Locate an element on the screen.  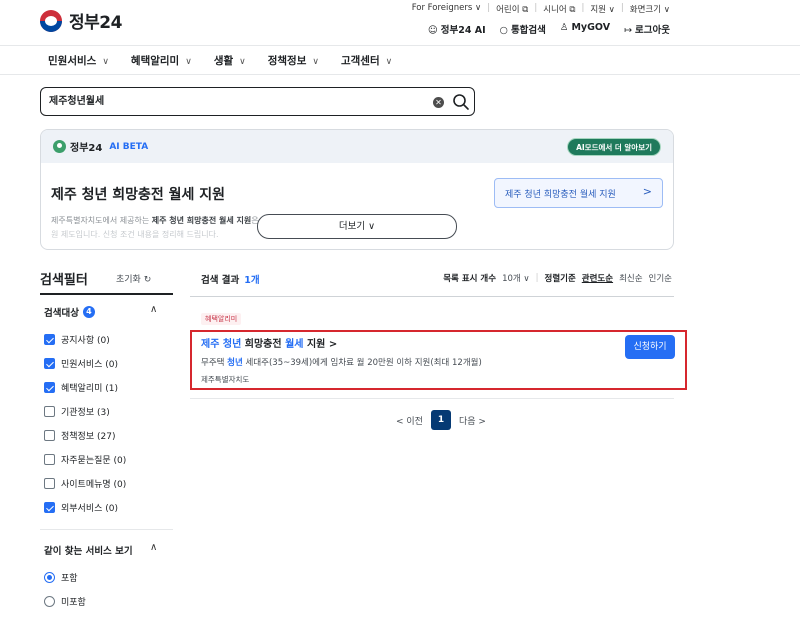
per-page-select: 10개 ∨ is located at coordinates (516, 278).